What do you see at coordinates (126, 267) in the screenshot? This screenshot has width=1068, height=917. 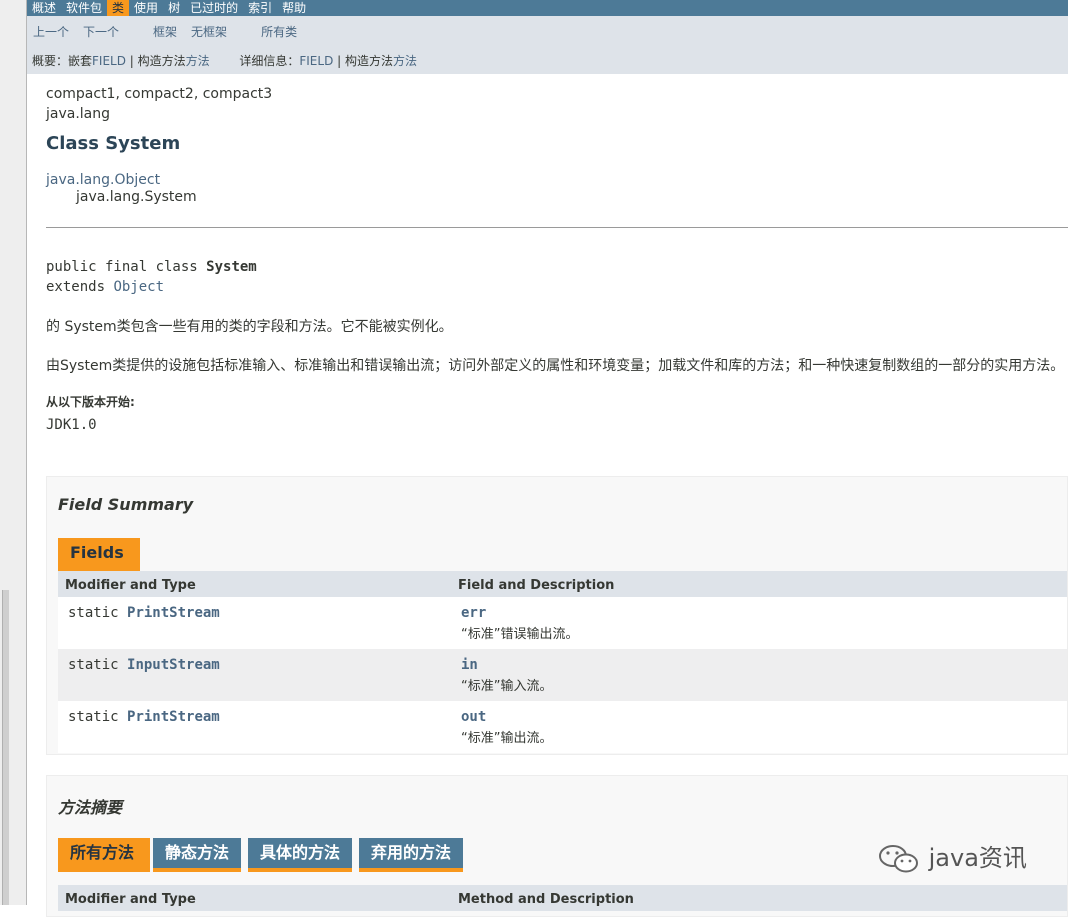 I see `decl-modifiers: public final class` at bounding box center [126, 267].